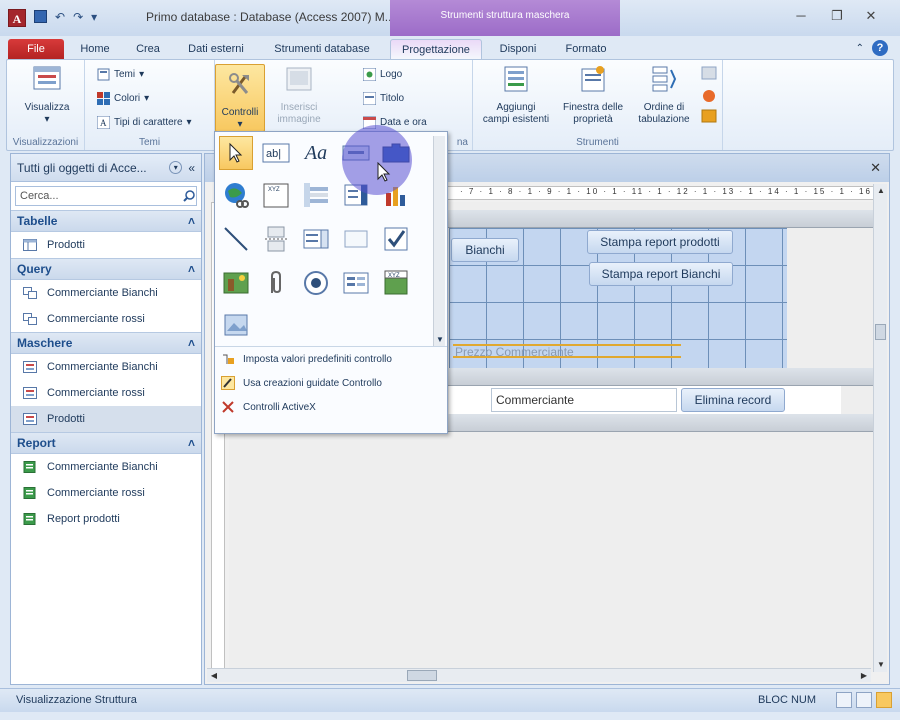  What do you see at coordinates (106, 269) in the screenshot?
I see `nav-group-query: Query ˄` at bounding box center [106, 269].